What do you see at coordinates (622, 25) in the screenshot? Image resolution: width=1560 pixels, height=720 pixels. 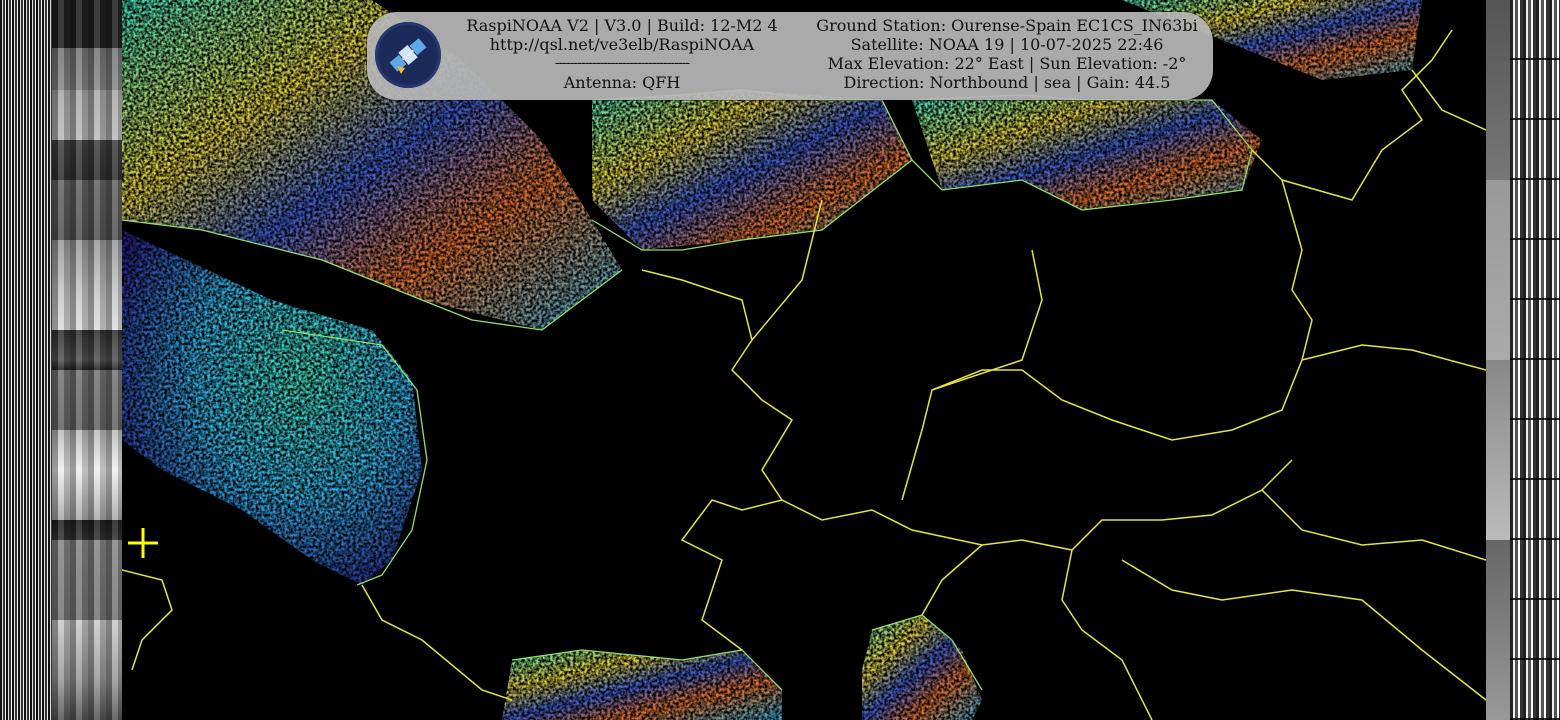 I see `software-version: RaspiNOAA V2 | V3.0 | Build: 12-M2 4` at bounding box center [622, 25].